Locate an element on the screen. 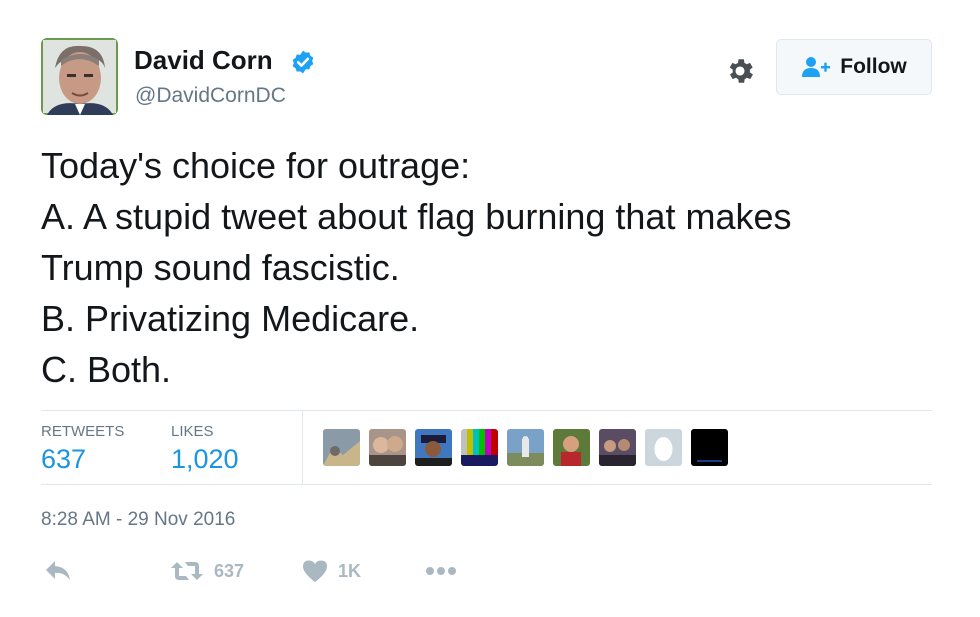 The image size is (980, 617). reply-icon is located at coordinates (58, 570).